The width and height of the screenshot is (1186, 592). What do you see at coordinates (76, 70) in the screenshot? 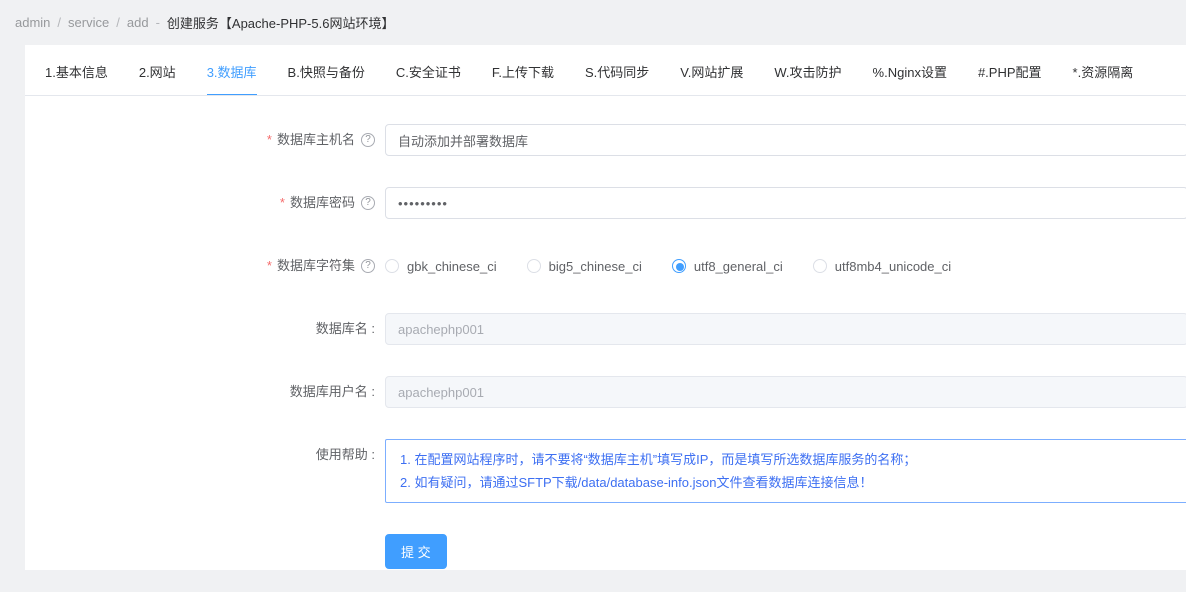
I see `tab-basic-info: 1.基本信息` at bounding box center [76, 70].